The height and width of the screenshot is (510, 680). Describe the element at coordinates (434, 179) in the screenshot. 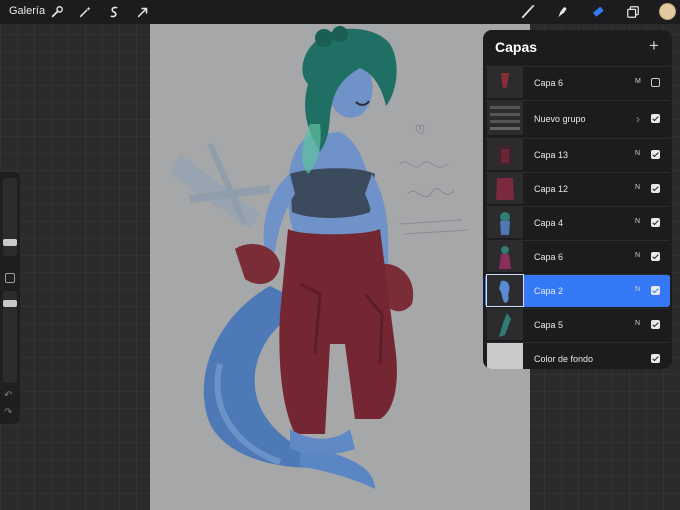

I see `handwritten-title` at that location.